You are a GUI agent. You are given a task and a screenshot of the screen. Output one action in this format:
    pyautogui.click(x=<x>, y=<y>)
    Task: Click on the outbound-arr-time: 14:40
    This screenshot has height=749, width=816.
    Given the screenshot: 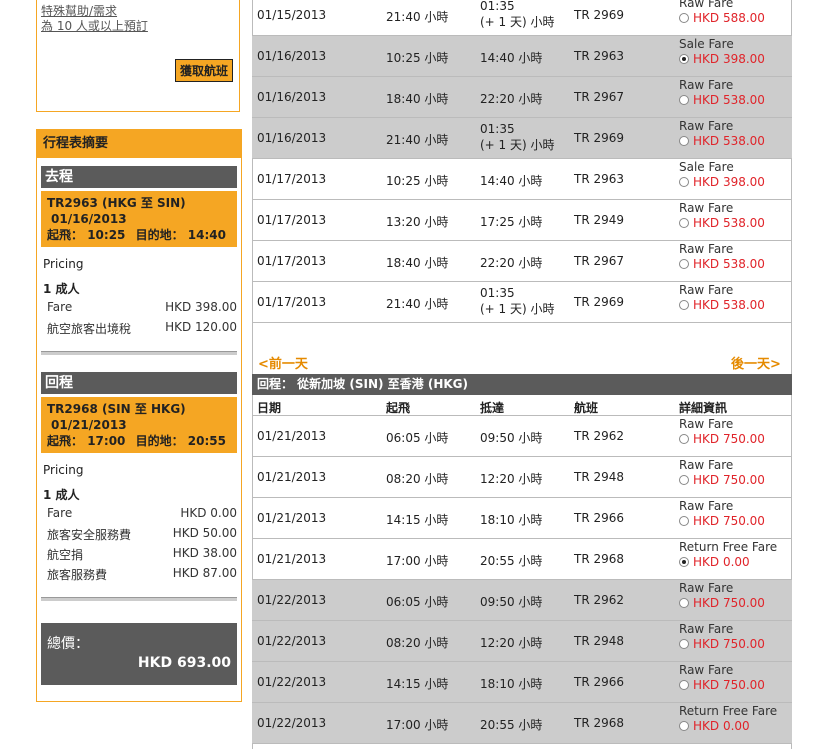 What is the action you would take?
    pyautogui.click(x=206, y=235)
    